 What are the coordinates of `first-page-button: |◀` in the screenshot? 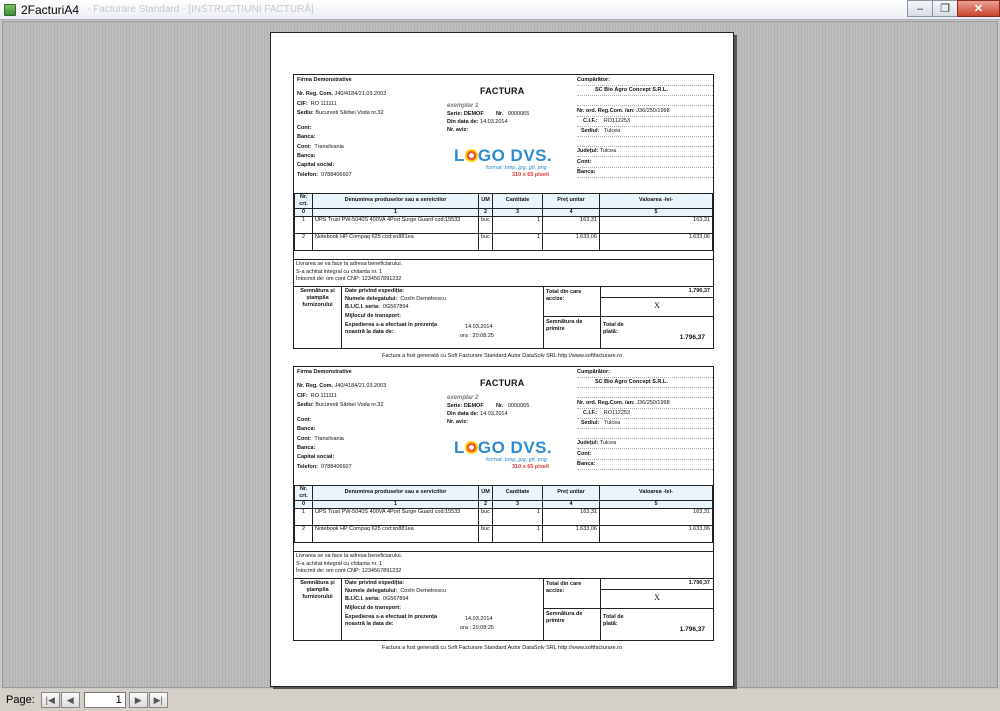 It's located at (50, 700).